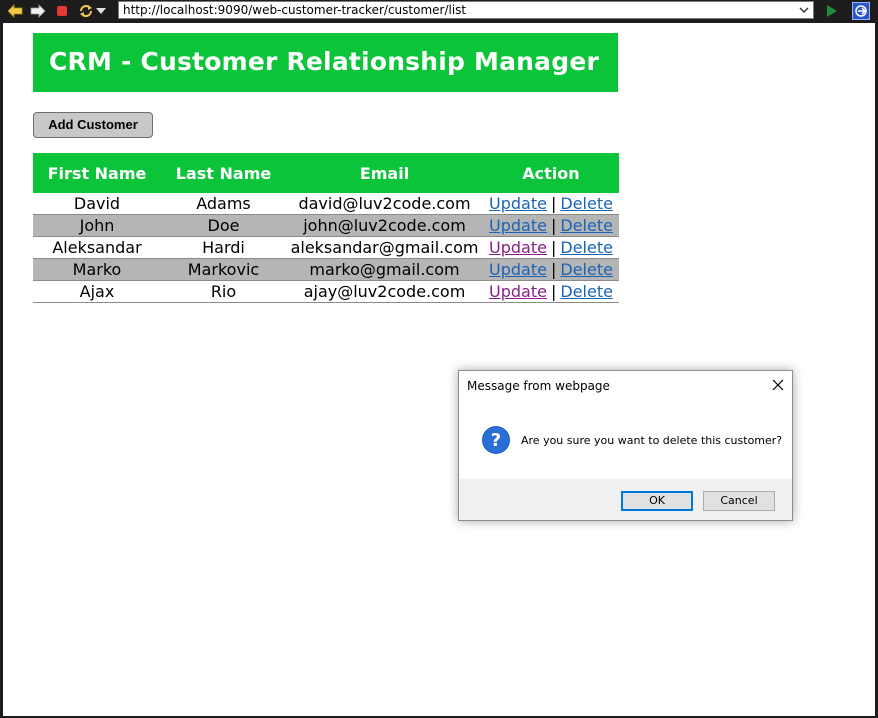 The image size is (878, 718). Describe the element at coordinates (223, 225) in the screenshot. I see `cell-last-name: Doe` at that location.